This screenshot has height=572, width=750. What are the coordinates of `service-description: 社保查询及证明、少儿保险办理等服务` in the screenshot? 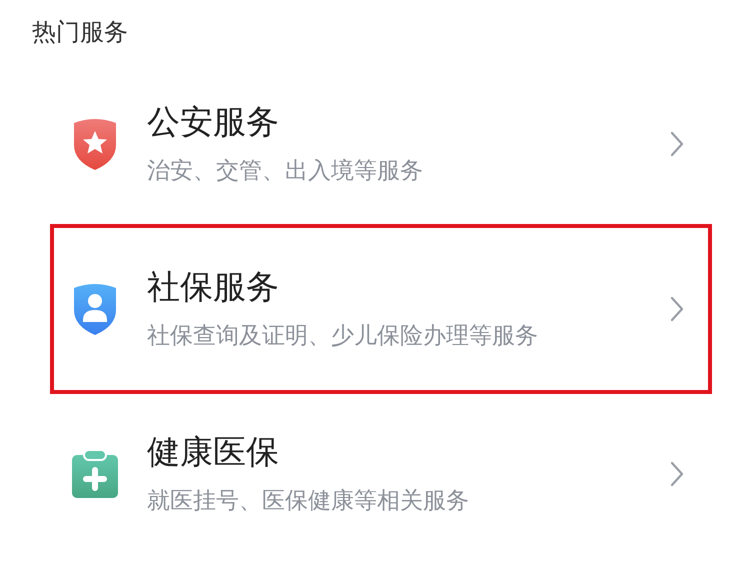 It's located at (343, 336).